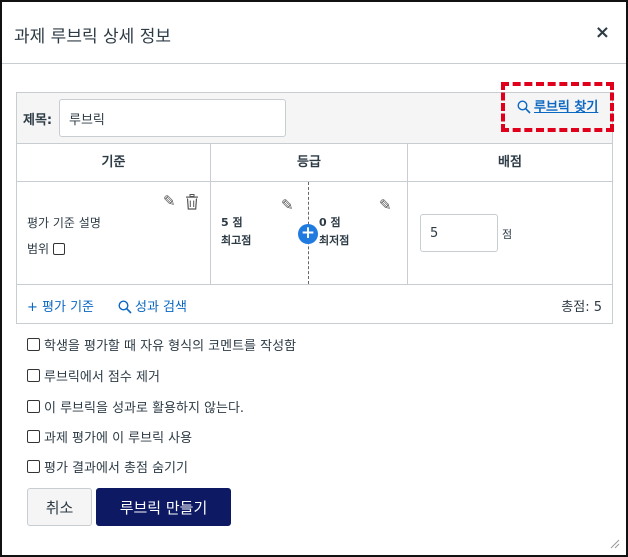 This screenshot has height=557, width=628. Describe the element at coordinates (144, 408) in the screenshot. I see `option-label: 이 루브릭을 성과로 활용하지 않는다.` at that location.